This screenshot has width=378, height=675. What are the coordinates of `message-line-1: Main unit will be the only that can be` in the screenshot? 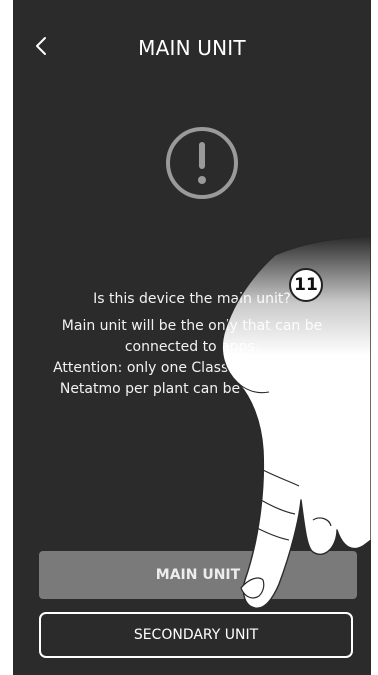 It's located at (192, 326).